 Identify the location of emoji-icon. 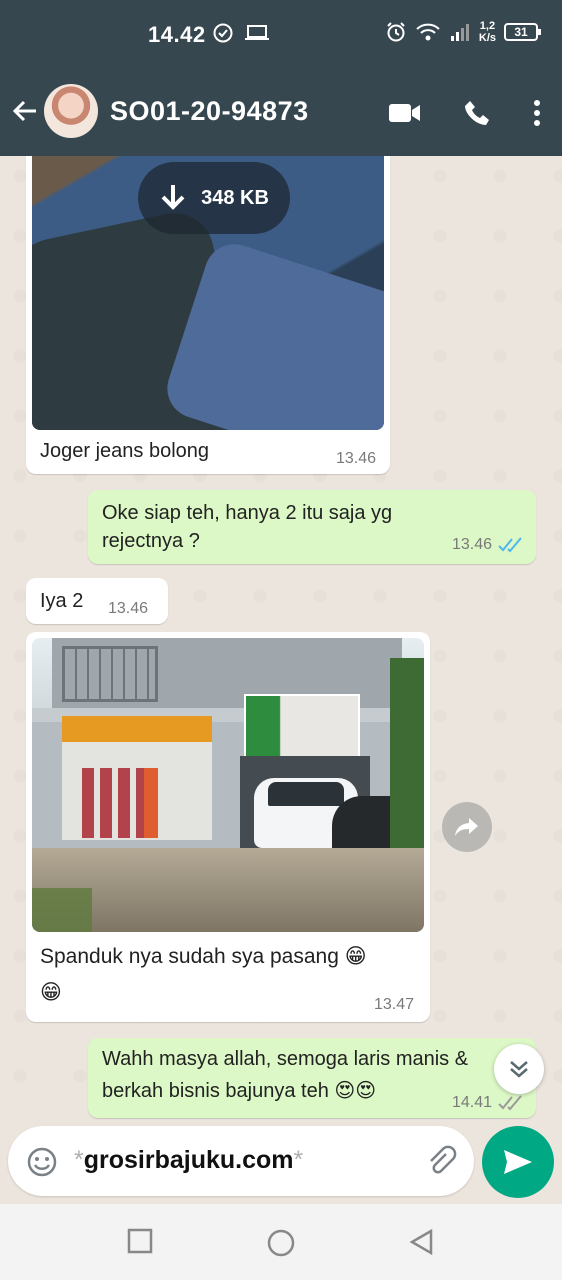
(42, 1162).